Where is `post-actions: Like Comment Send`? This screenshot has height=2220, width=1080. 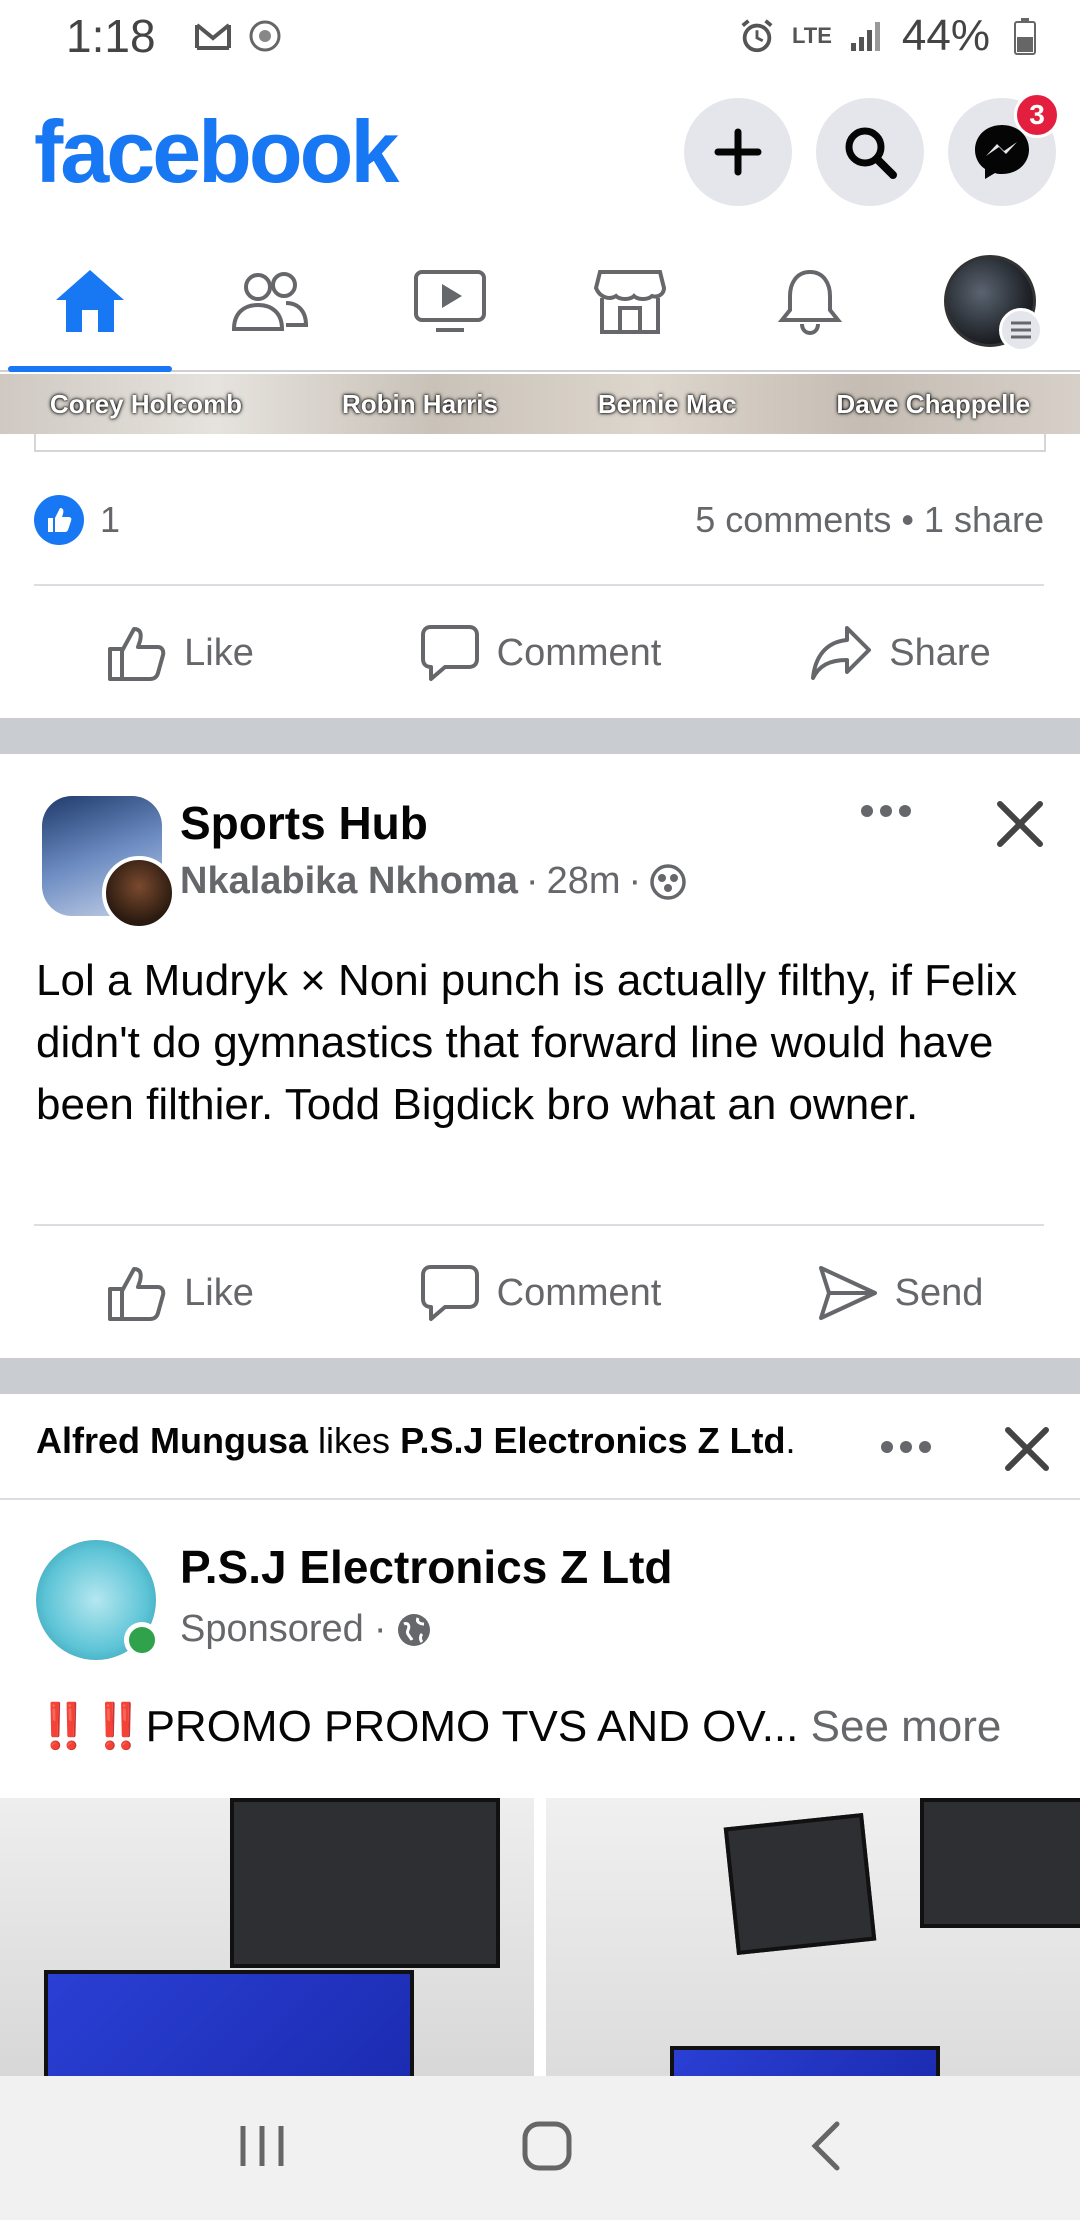 post-actions: Like Comment Send is located at coordinates (540, 1293).